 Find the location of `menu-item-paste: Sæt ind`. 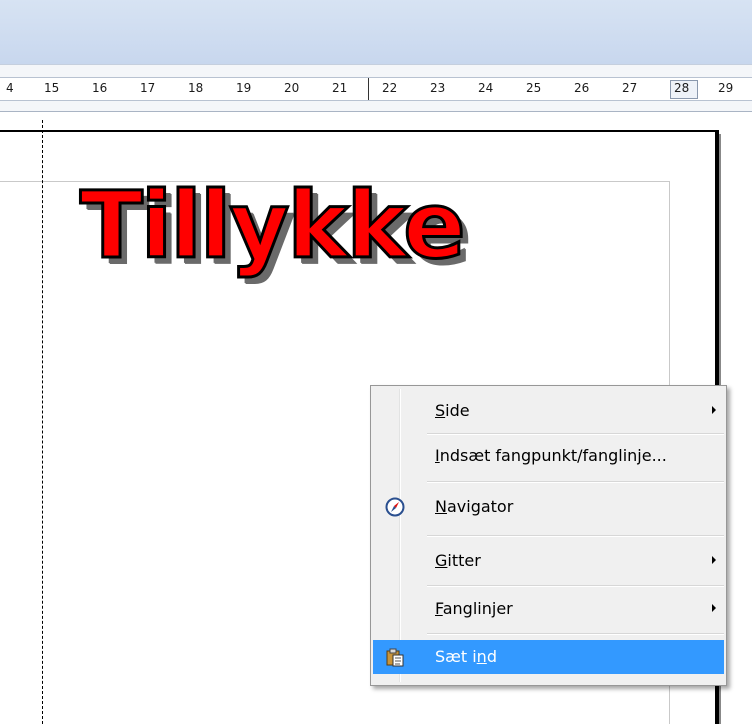

menu-item-paste: Sæt ind is located at coordinates (548, 657).